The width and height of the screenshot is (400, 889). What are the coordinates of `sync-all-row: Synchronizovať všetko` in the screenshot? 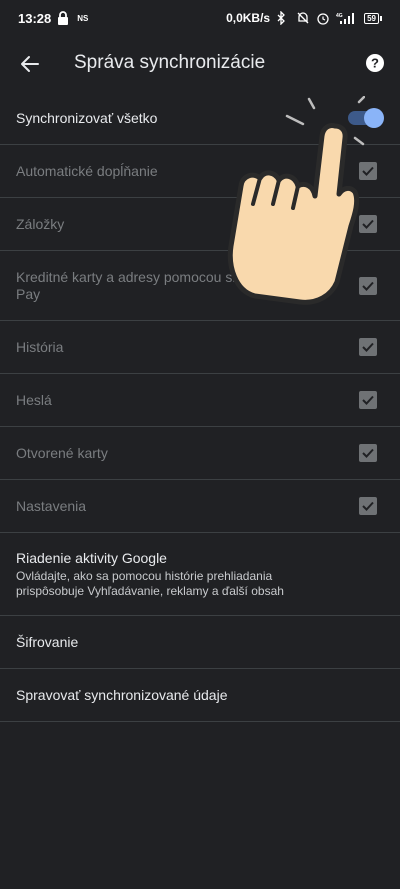 It's located at (200, 118).